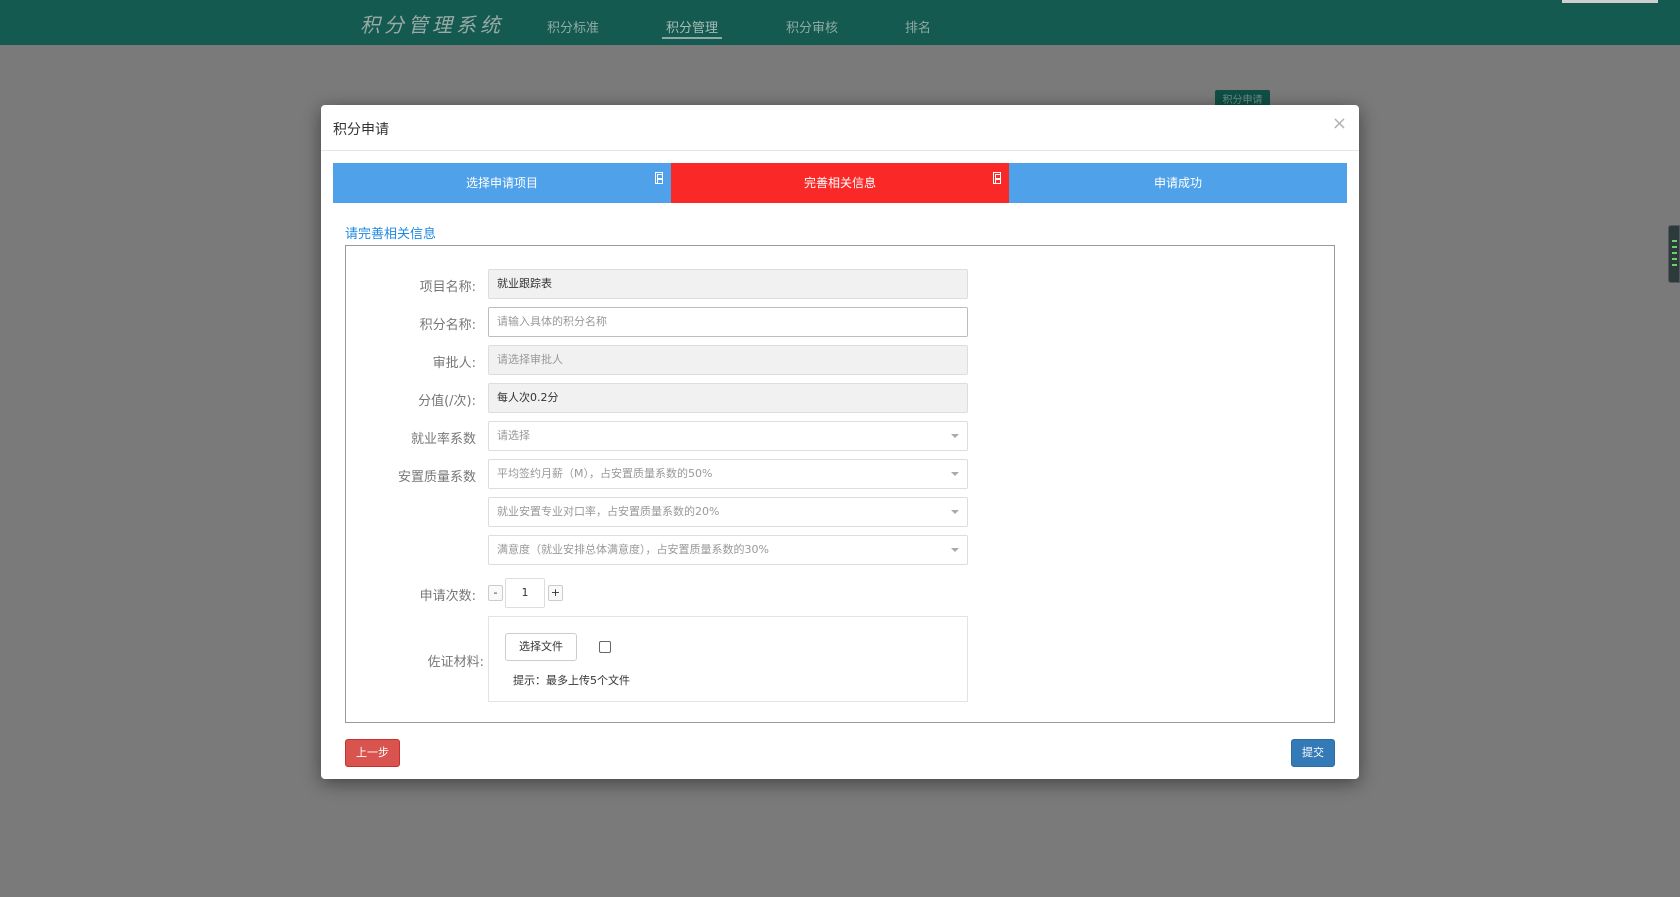  What do you see at coordinates (555, 593) in the screenshot?
I see `increment-button: +` at bounding box center [555, 593].